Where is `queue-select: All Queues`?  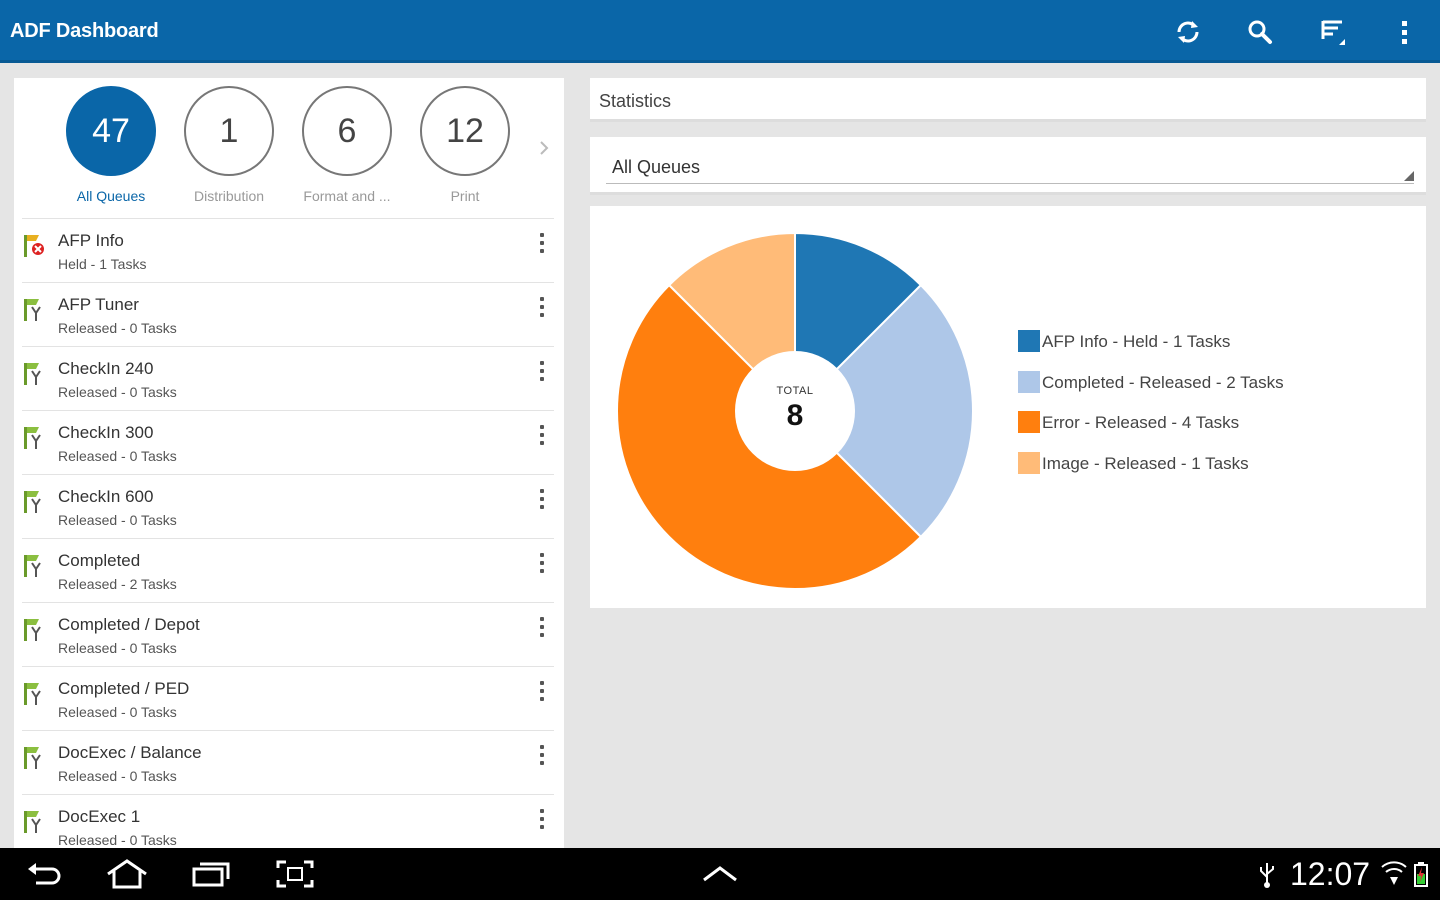
queue-select: All Queues is located at coordinates (1008, 166).